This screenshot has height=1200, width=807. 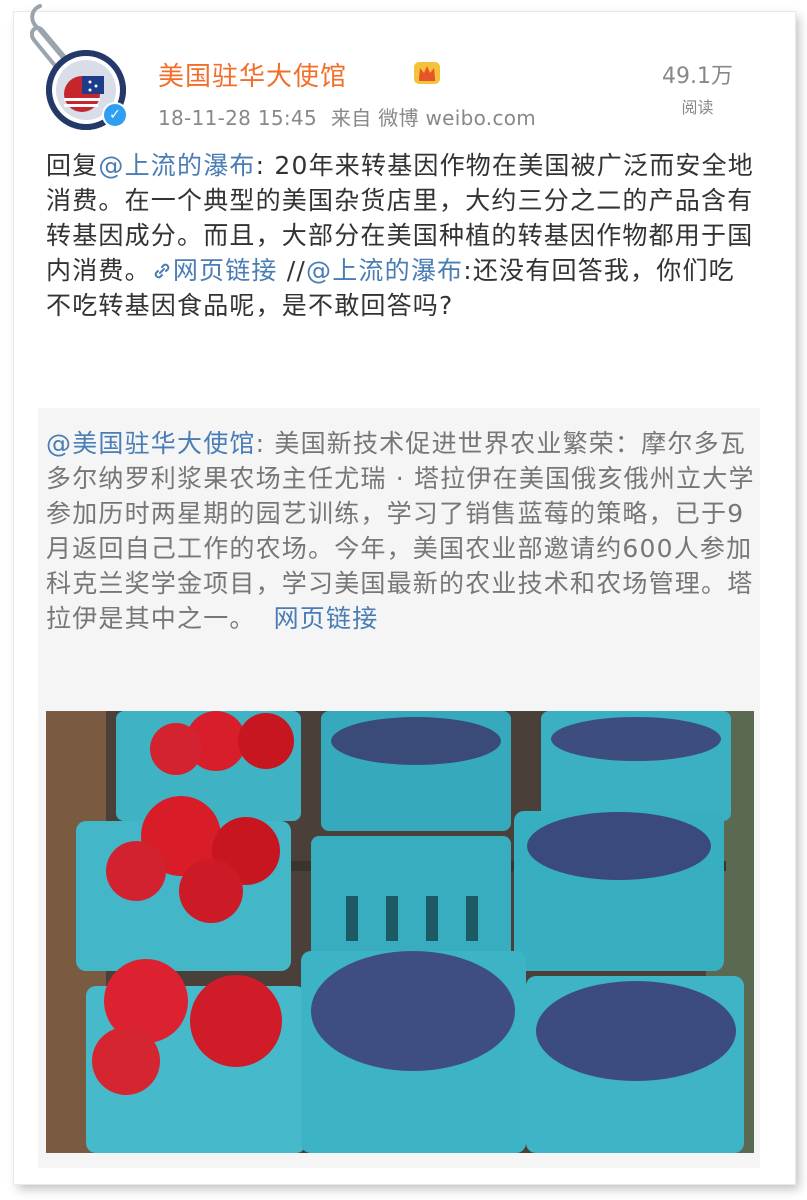 What do you see at coordinates (115, 115) in the screenshot?
I see `verified-badge-icon: ✓` at bounding box center [115, 115].